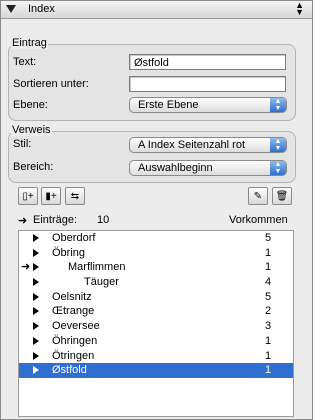  I want to click on current-entry-arrow-icon: ➜, so click(26, 267).